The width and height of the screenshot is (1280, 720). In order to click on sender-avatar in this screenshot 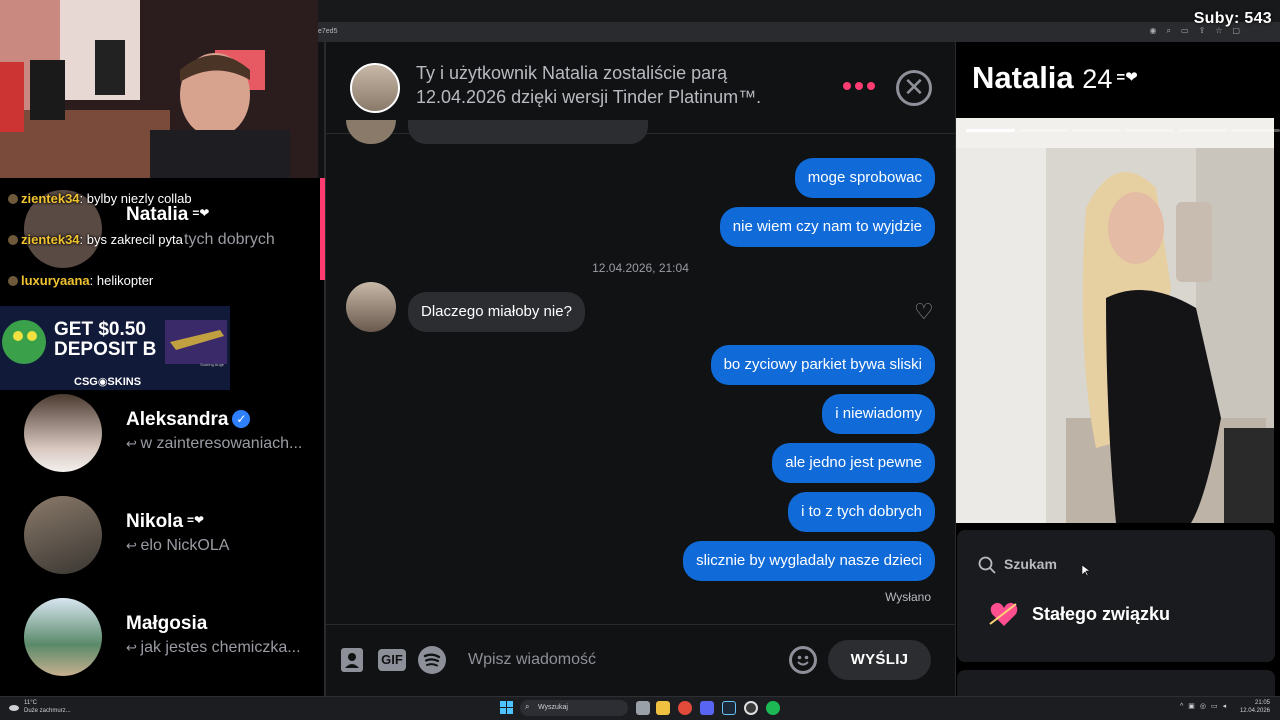, I will do `click(371, 307)`.